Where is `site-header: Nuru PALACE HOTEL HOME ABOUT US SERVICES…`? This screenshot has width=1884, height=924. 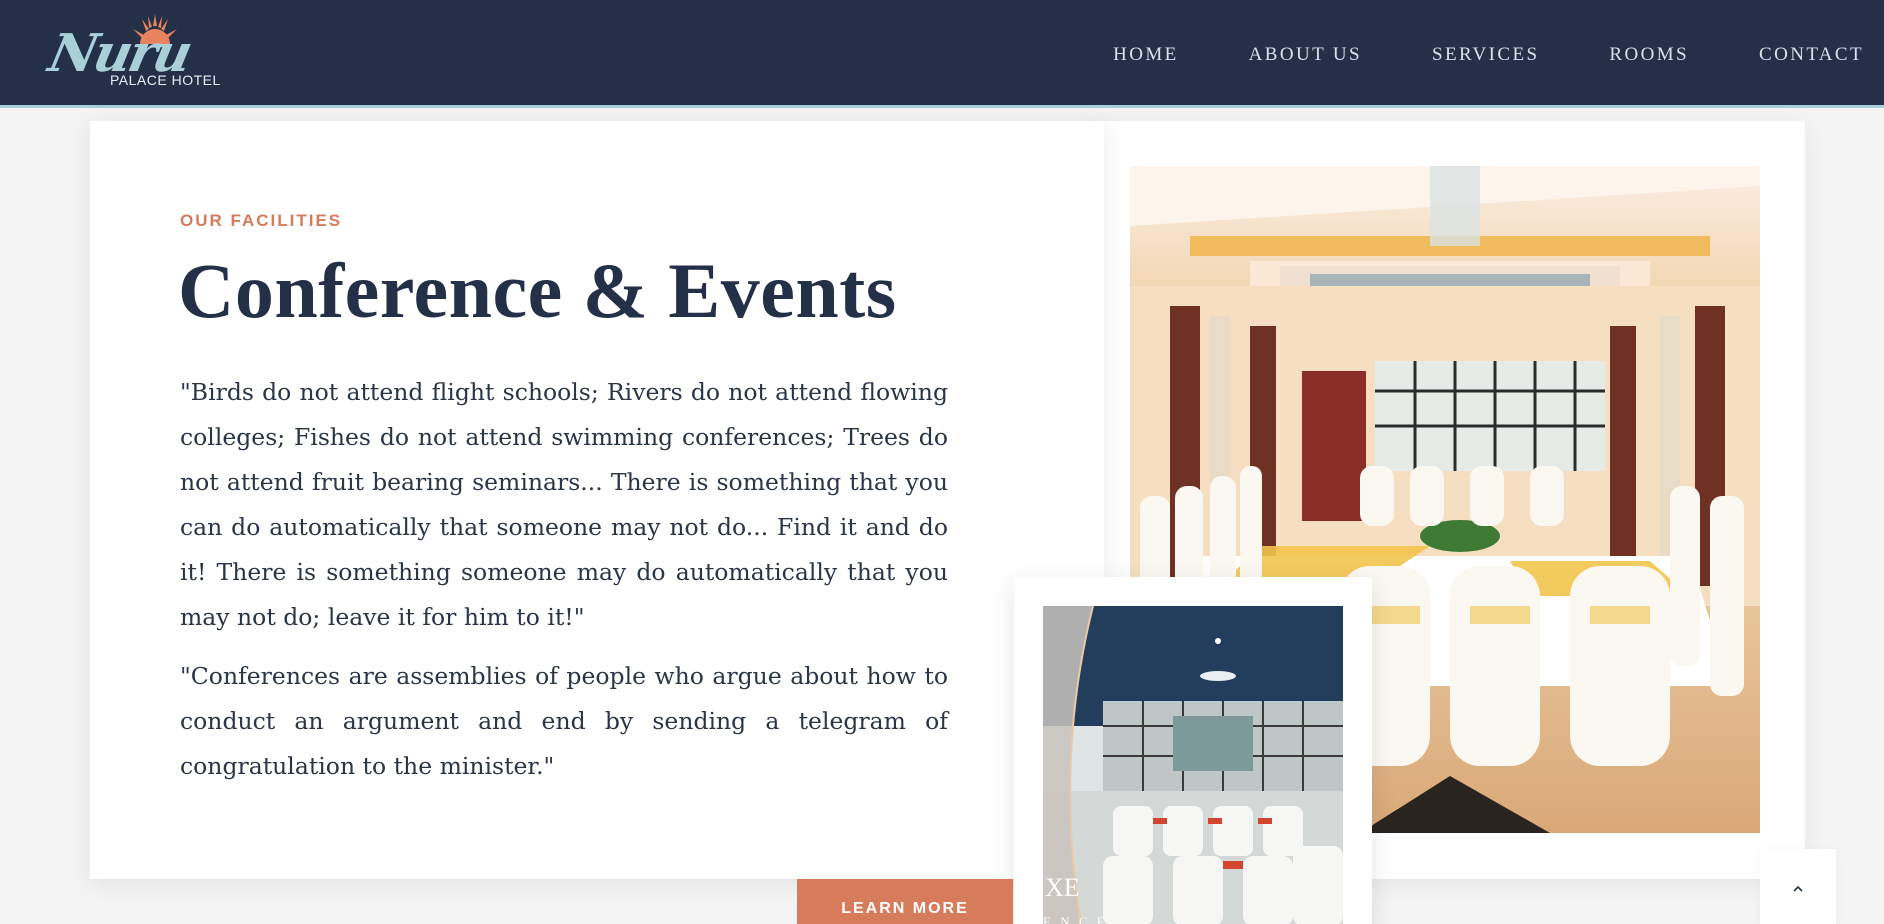
site-header: Nuru PALACE HOTEL HOME ABOUT US SERVICES… is located at coordinates (942, 54).